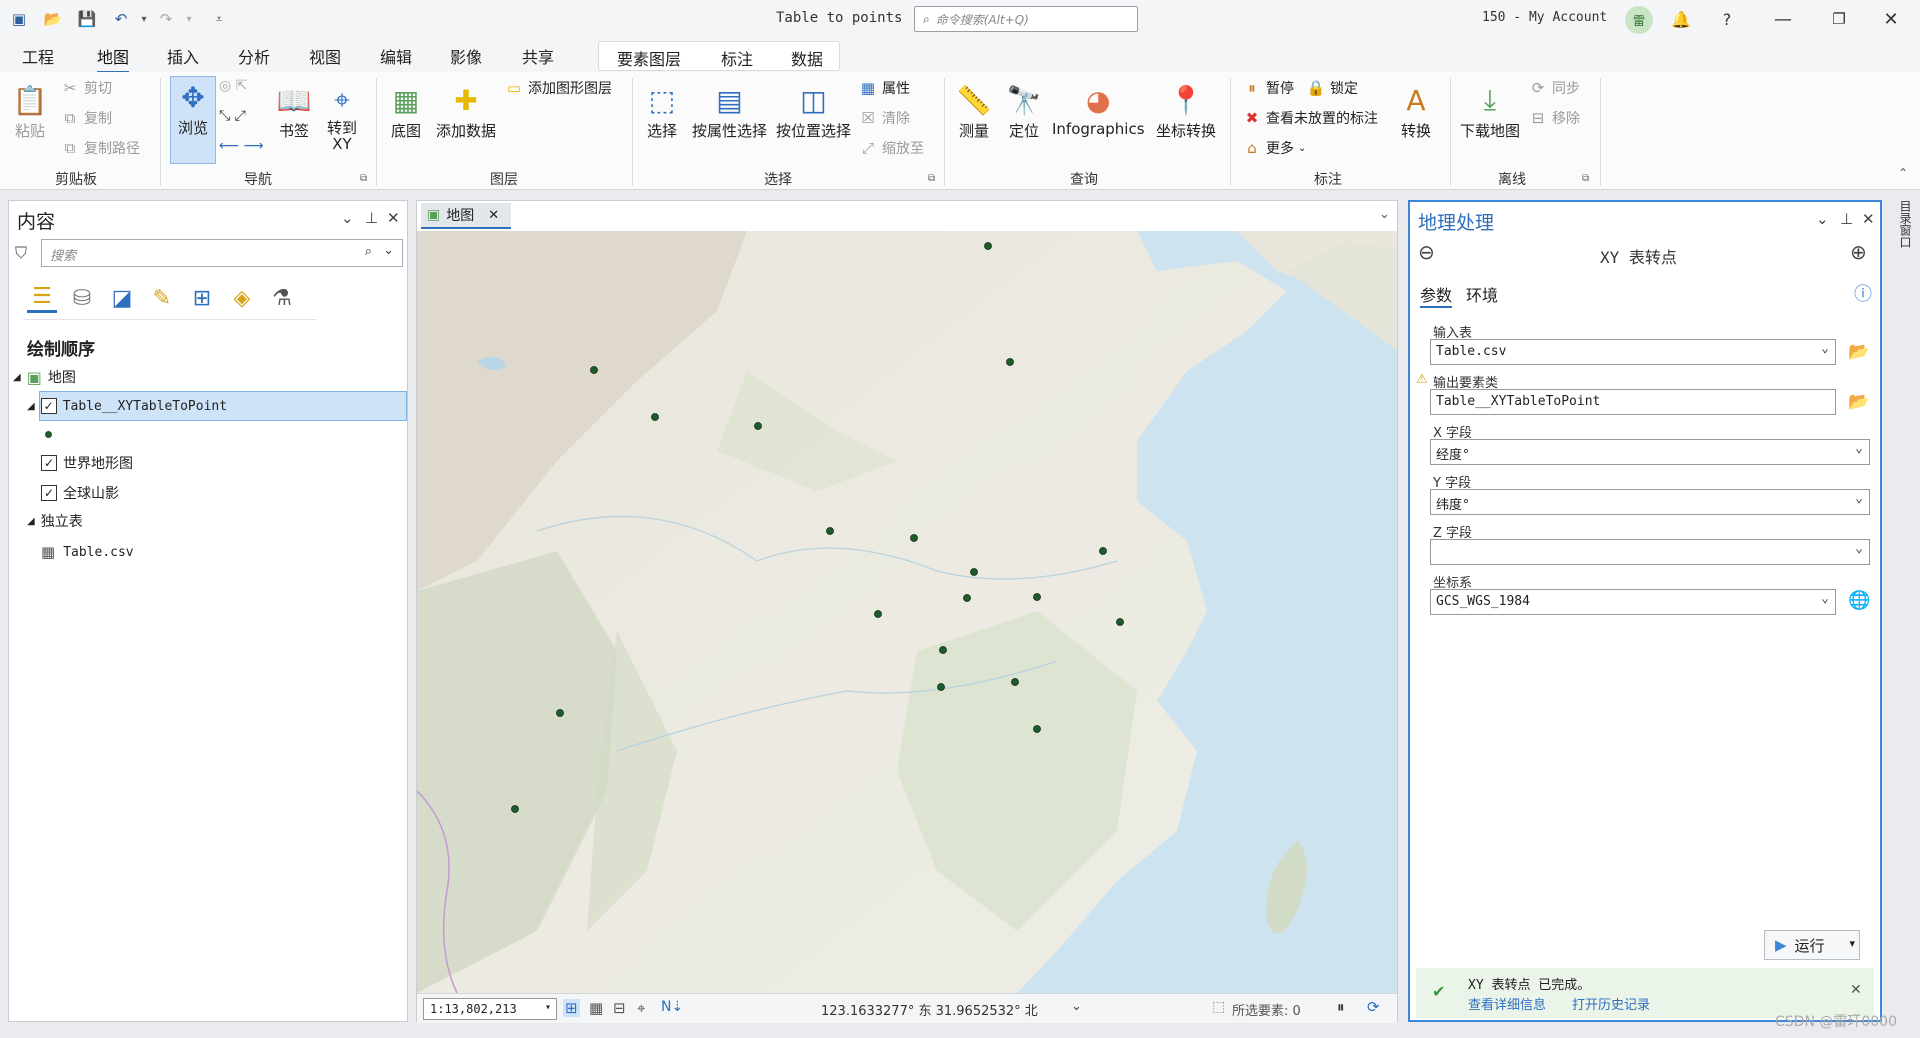  What do you see at coordinates (538, 56) in the screenshot?
I see `tab-share: 共享` at bounding box center [538, 56].